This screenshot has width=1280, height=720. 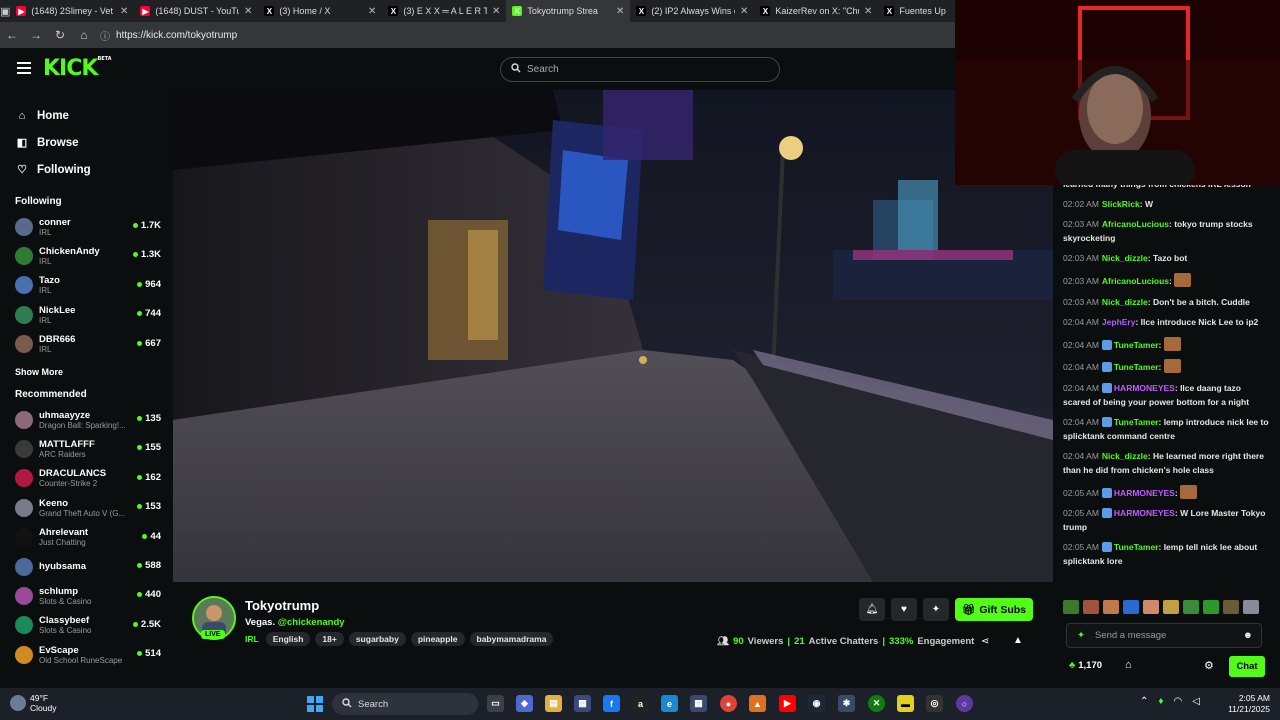 What do you see at coordinates (320, 11) in the screenshot?
I see `browser-tab: X (3) Home / X ✕` at bounding box center [320, 11].